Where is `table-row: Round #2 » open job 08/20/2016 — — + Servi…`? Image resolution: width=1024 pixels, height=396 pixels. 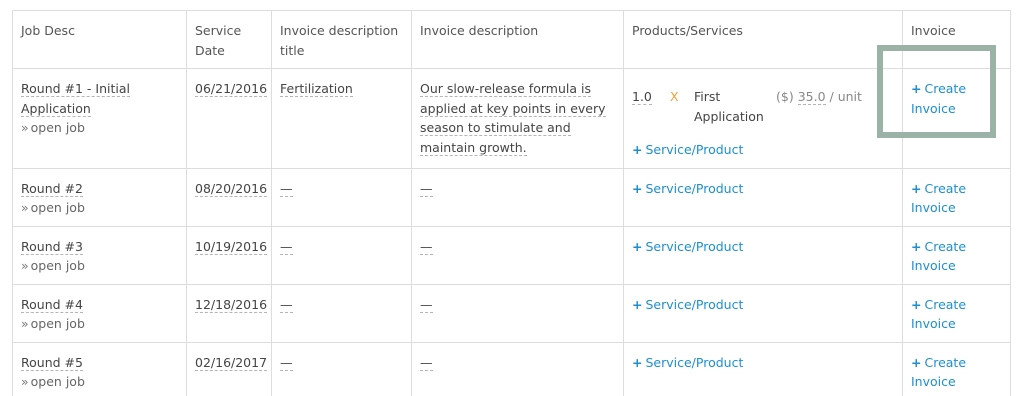
table-row: Round #2 » open job 08/20/2016 — — + Servi… is located at coordinates (511, 197).